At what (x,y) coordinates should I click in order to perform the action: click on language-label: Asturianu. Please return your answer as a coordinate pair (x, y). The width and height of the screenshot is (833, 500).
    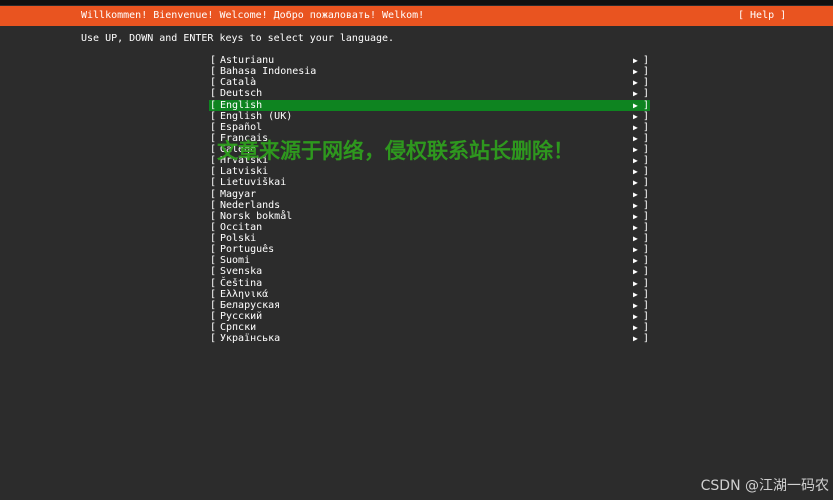
    Looking at the image, I should click on (247, 60).